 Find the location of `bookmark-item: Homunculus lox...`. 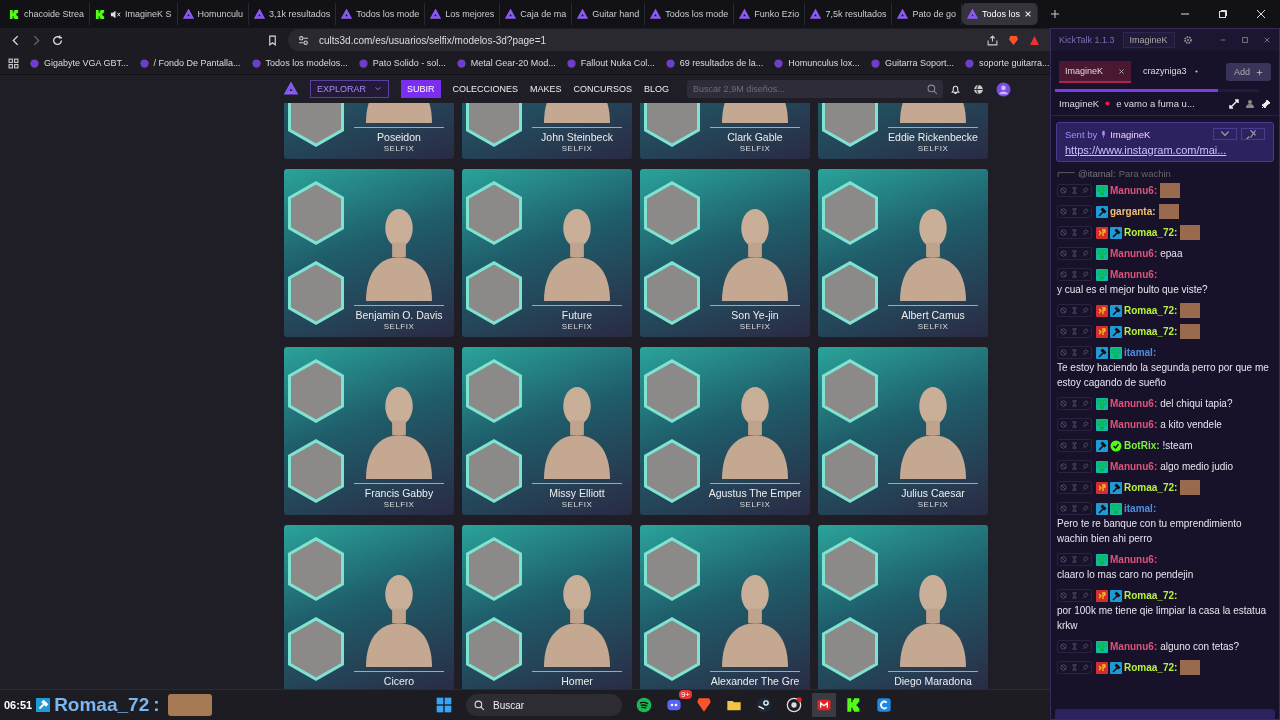

bookmark-item: Homunculus lox... is located at coordinates (816, 63).